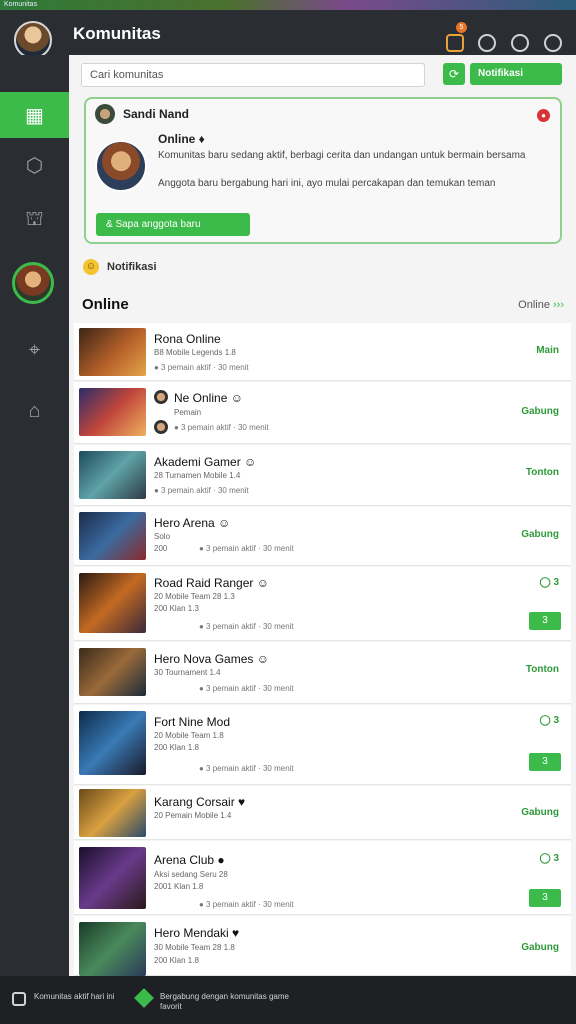 This screenshot has width=576, height=1024. Describe the element at coordinates (181, 139) in the screenshot. I see `profile-status: Online ♦` at that location.